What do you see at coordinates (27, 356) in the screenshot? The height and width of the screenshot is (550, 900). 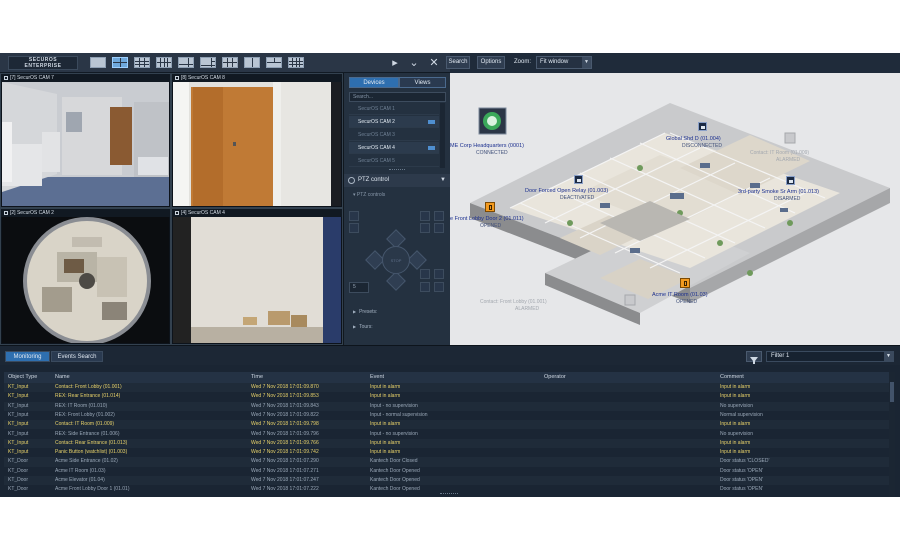 I see `tab-monitoring: Monitoring` at bounding box center [27, 356].